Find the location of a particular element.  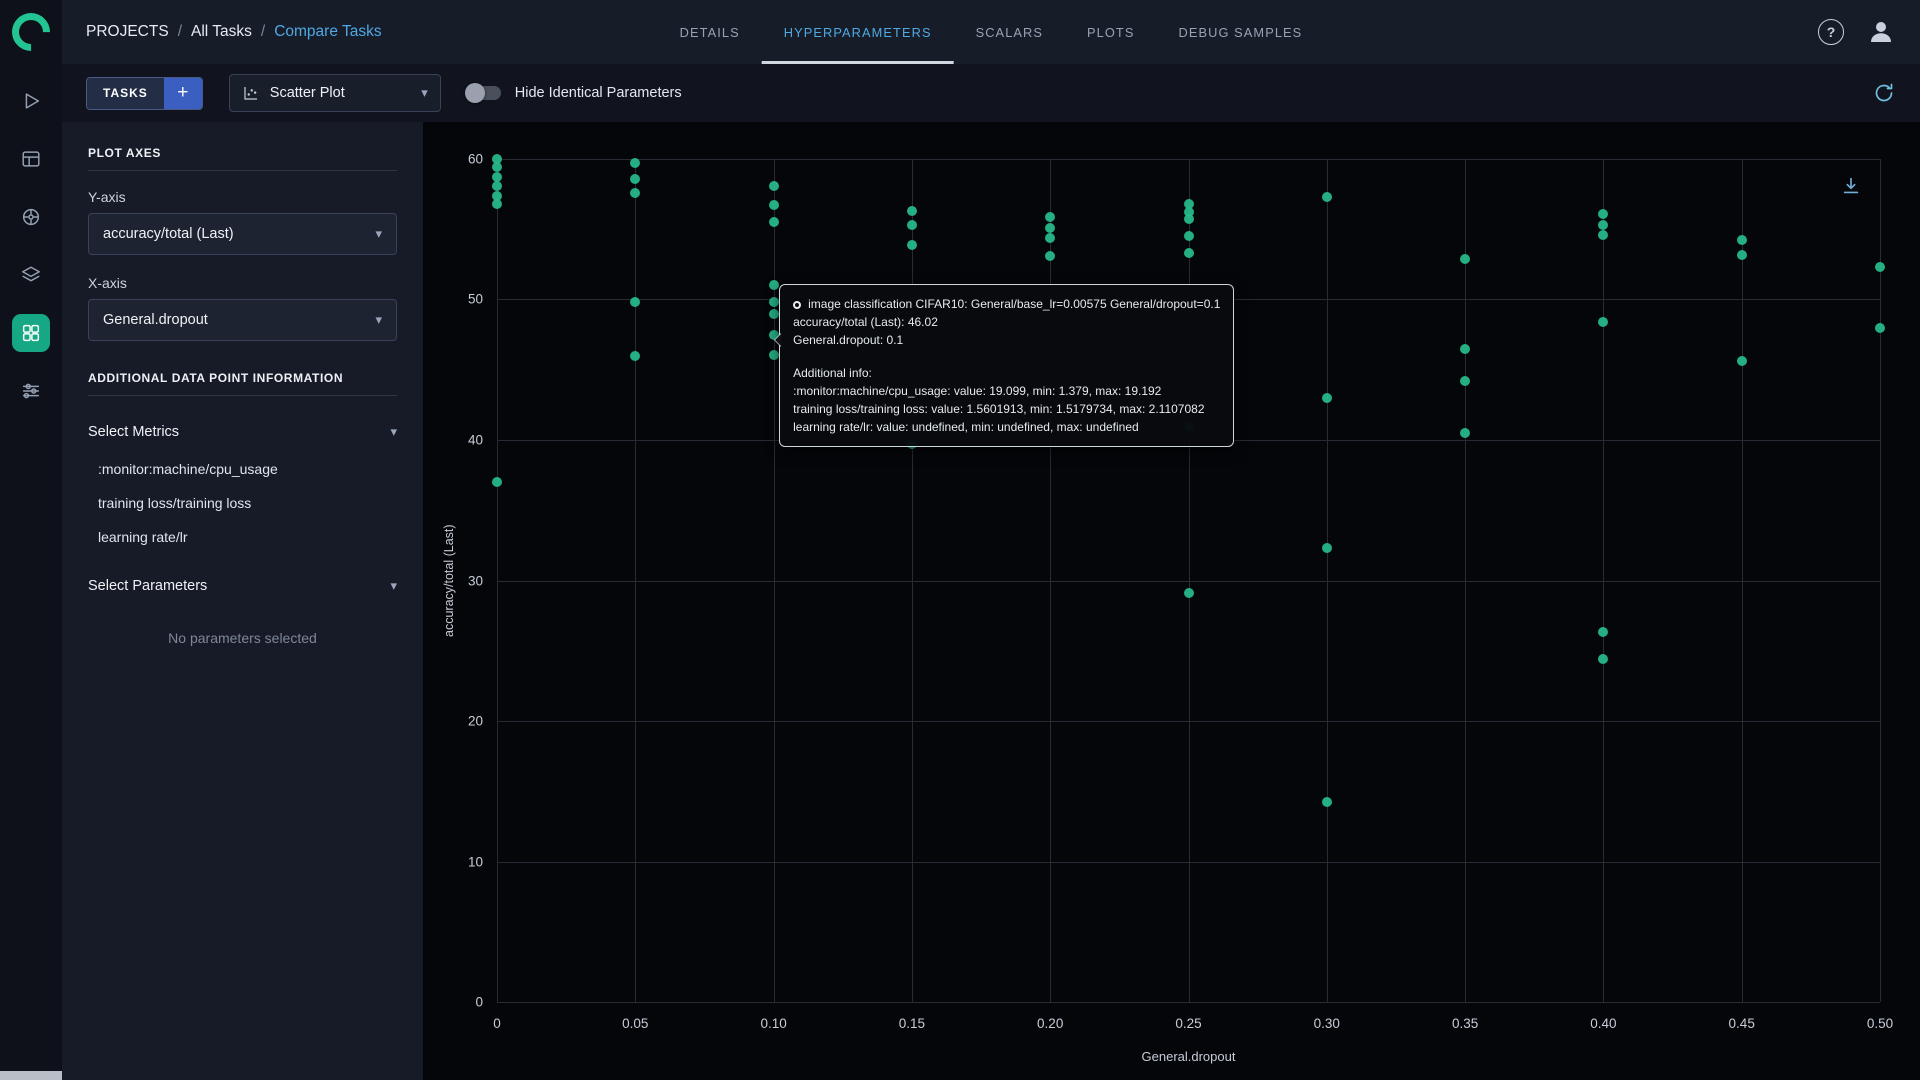

sidebar-item-orchestration is located at coordinates (31, 391).